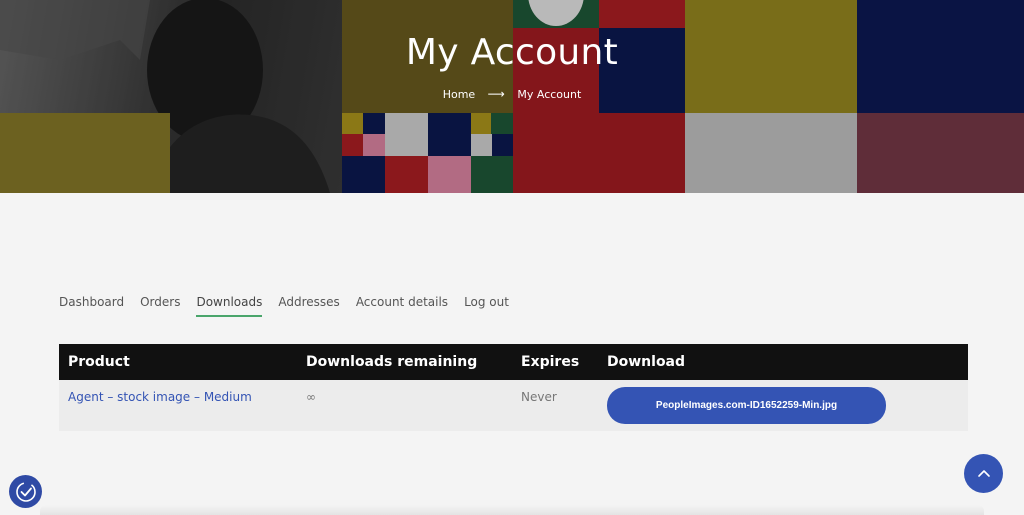 This screenshot has height=515, width=1024. I want to click on bottom-panel-edge, so click(512, 510).